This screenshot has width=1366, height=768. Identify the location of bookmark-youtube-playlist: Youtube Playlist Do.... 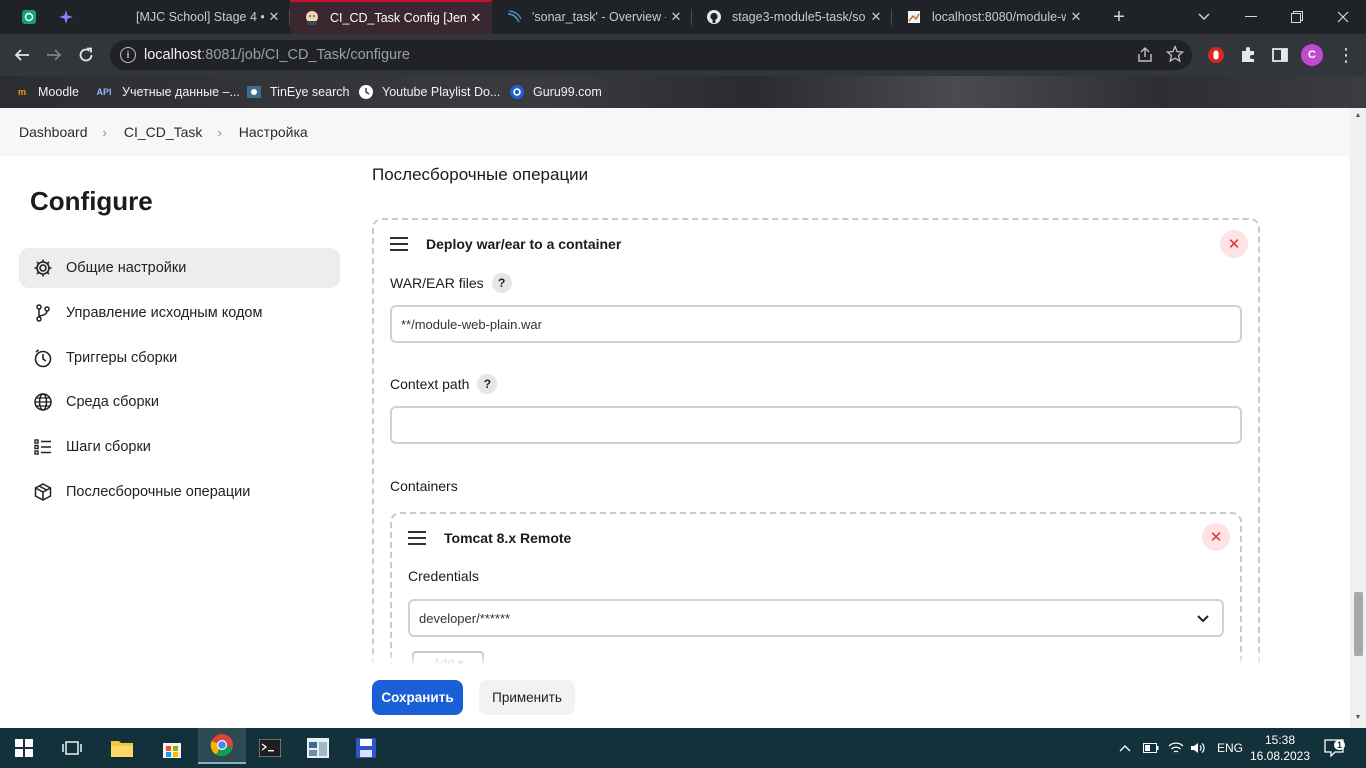
(429, 92).